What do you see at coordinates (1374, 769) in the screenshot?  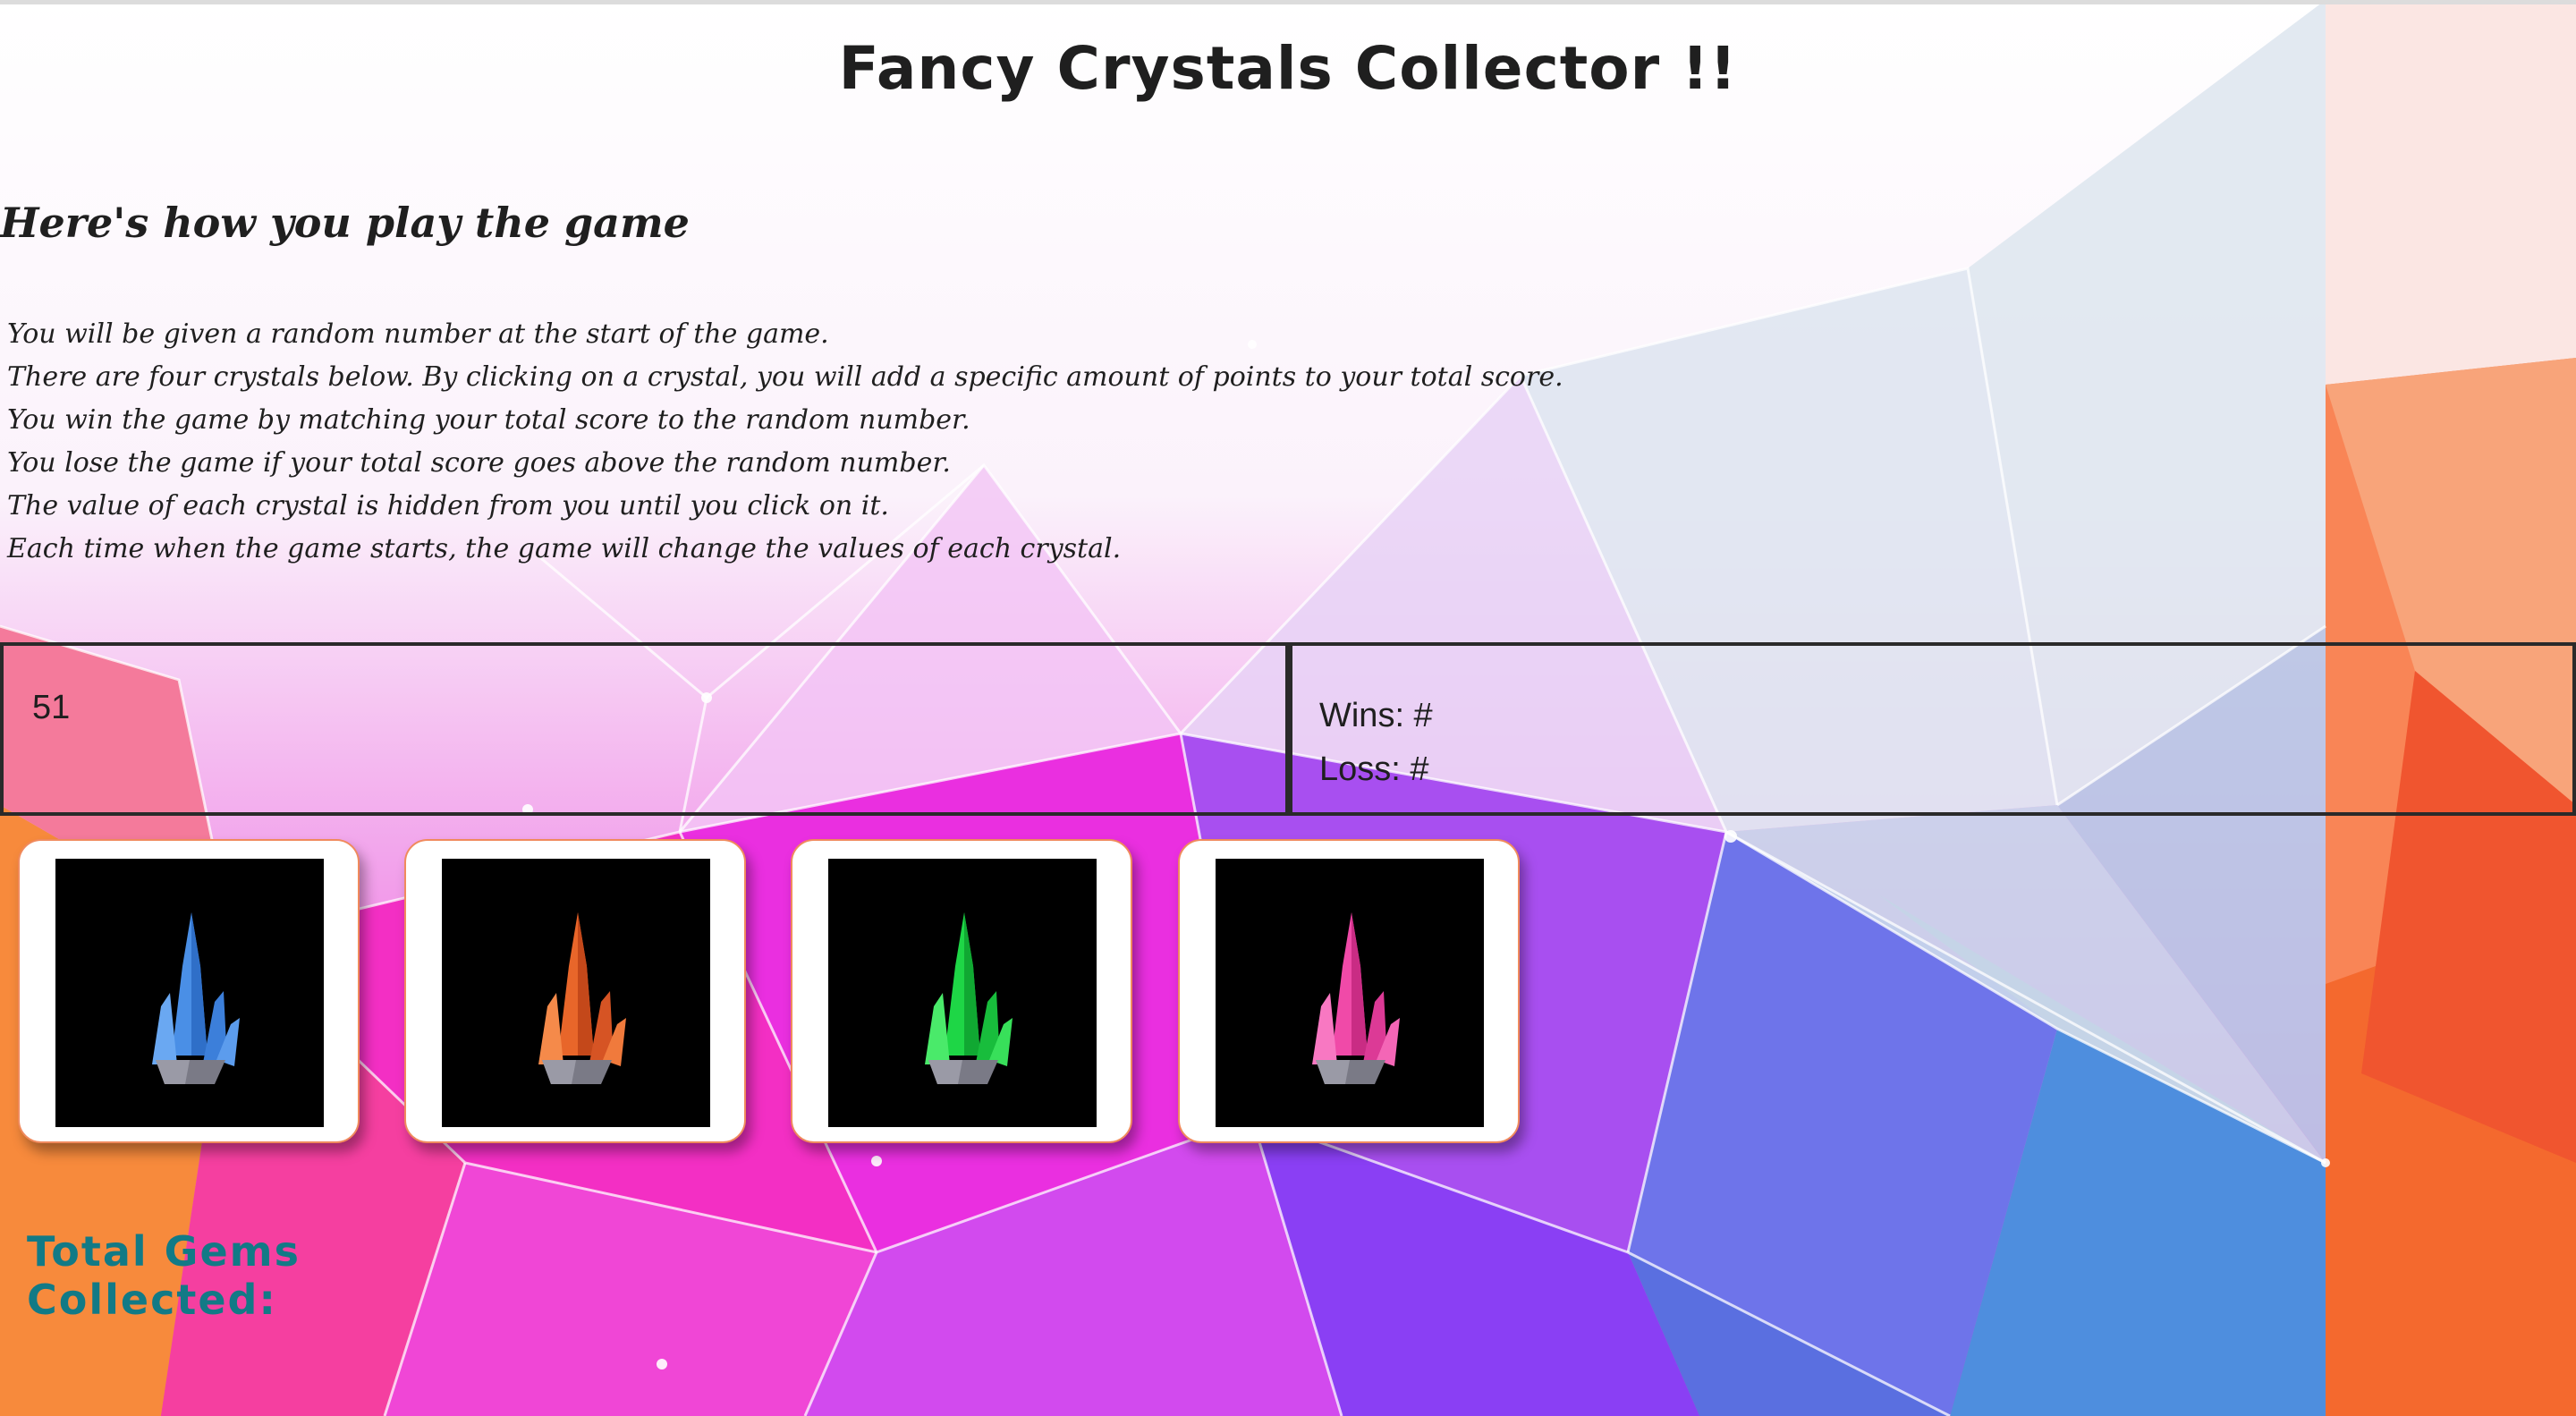 I see `loss-counter: Loss: #` at bounding box center [1374, 769].